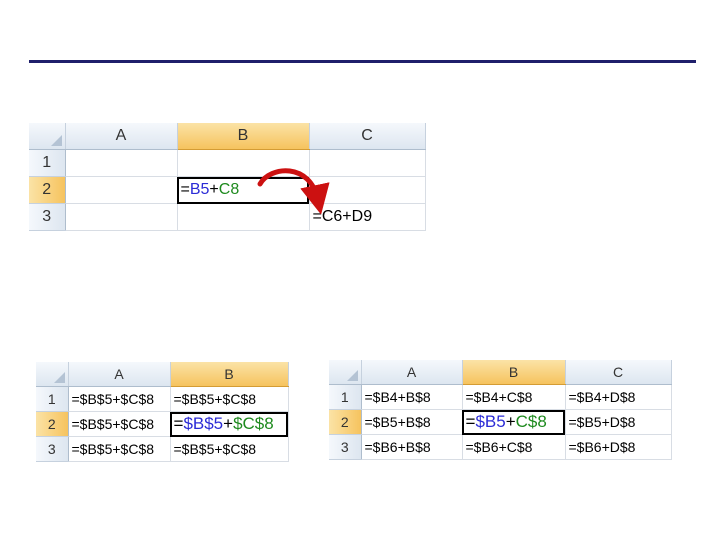  I want to click on top-spreadsheet: A B C 1 2 =B5+C8 3 =C6+D9, so click(227, 177).